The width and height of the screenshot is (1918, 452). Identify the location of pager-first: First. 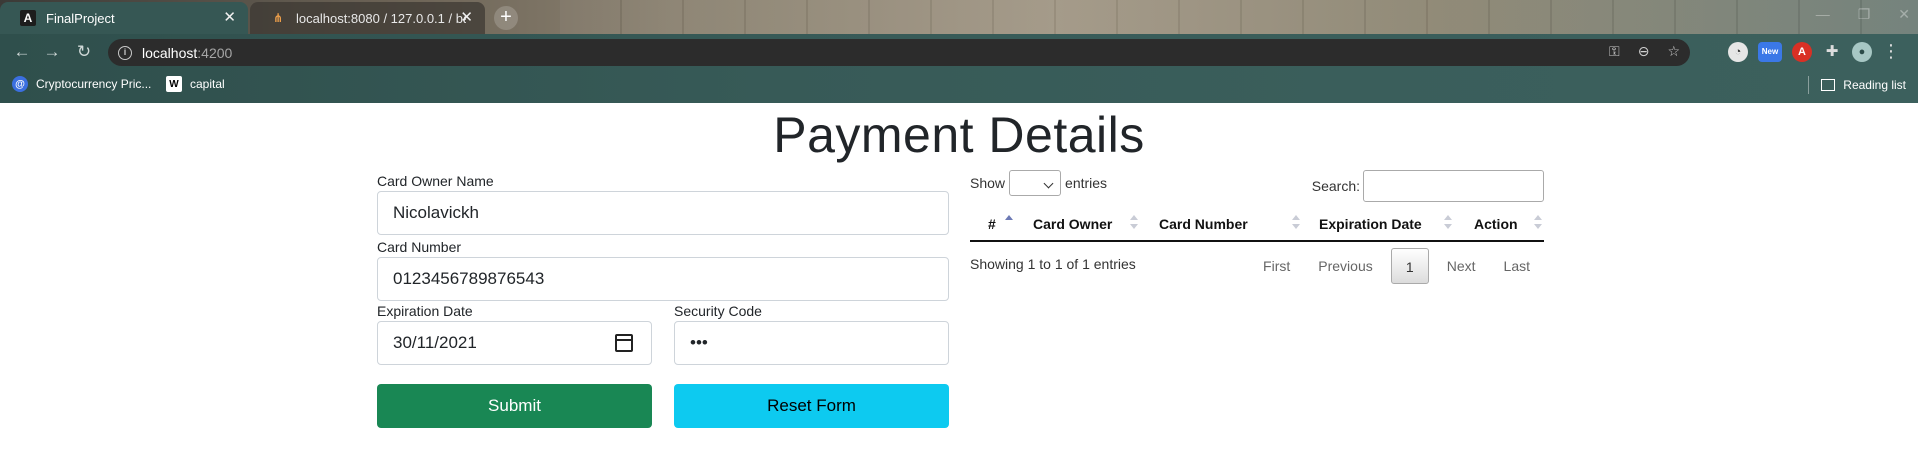
(1276, 266).